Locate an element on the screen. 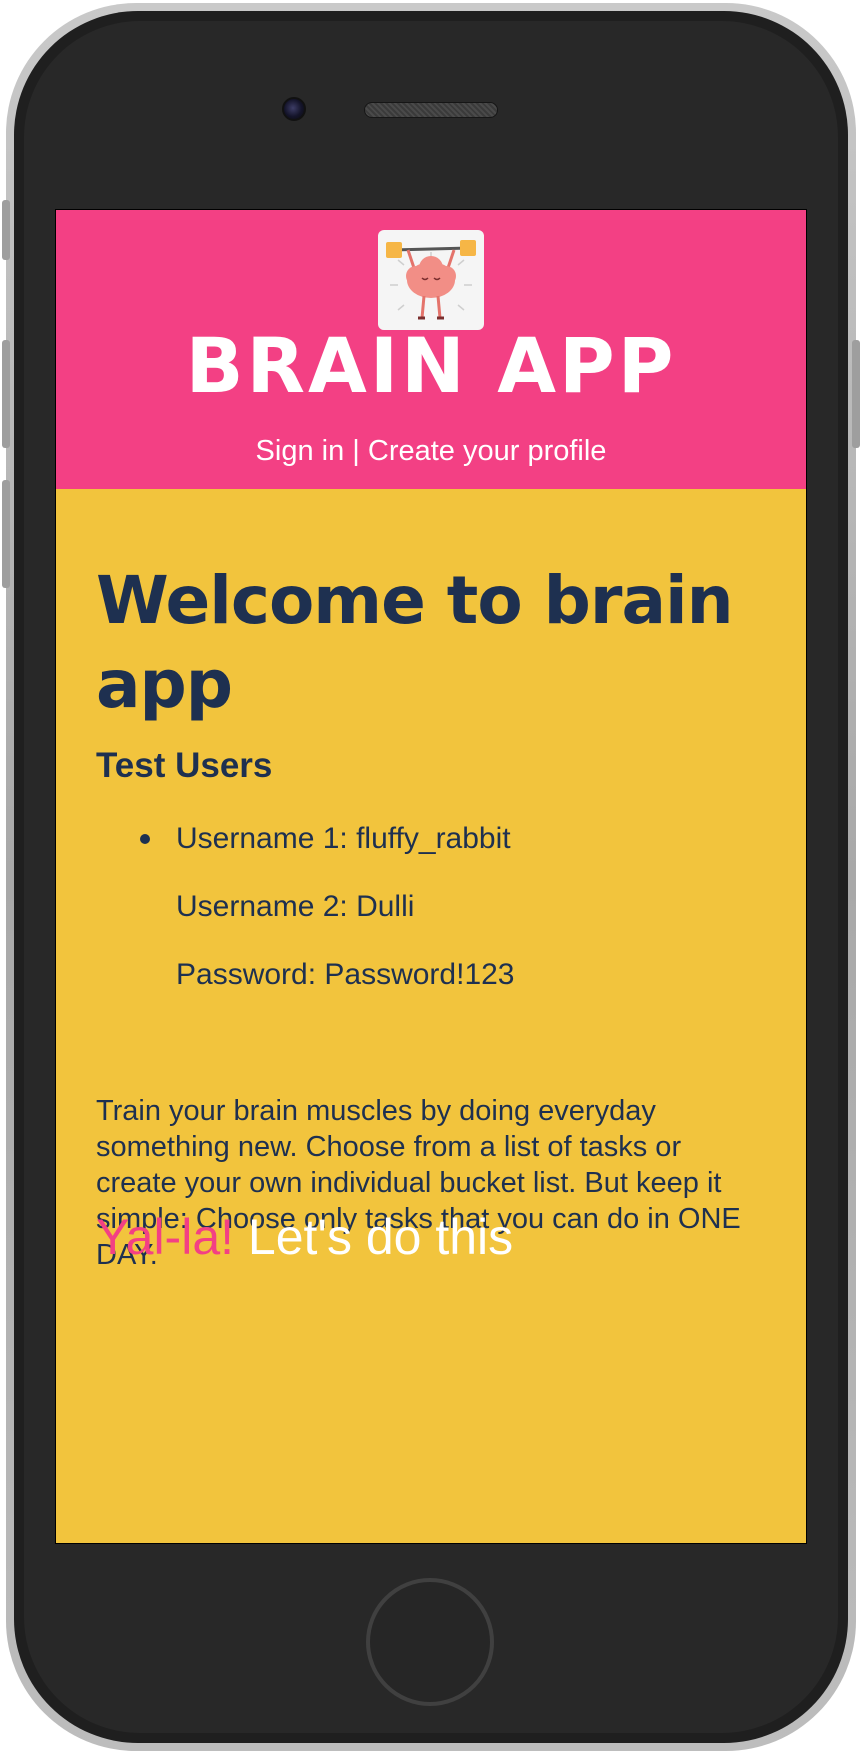  earpiece-speaker is located at coordinates (431, 110).